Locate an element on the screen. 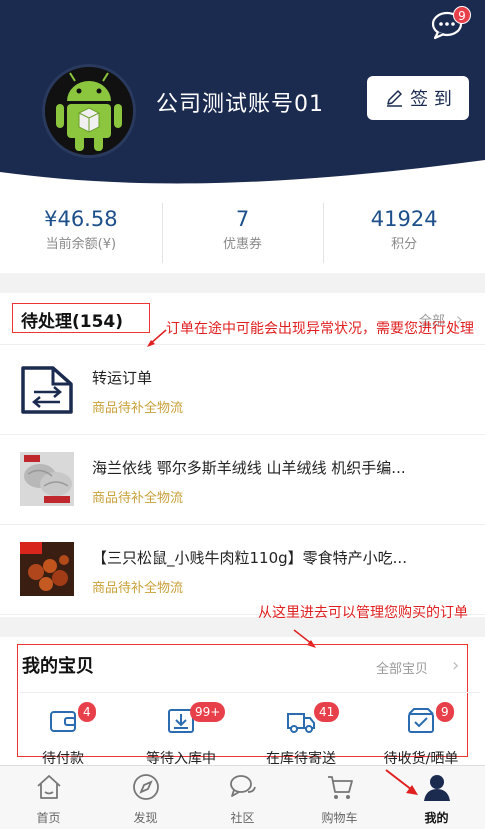 This screenshot has width=485, height=829. pending-order-row: 【三只松鼠_小贱牛肉粒110g】零食特产小吃... 商品待补全物流 is located at coordinates (242, 570).